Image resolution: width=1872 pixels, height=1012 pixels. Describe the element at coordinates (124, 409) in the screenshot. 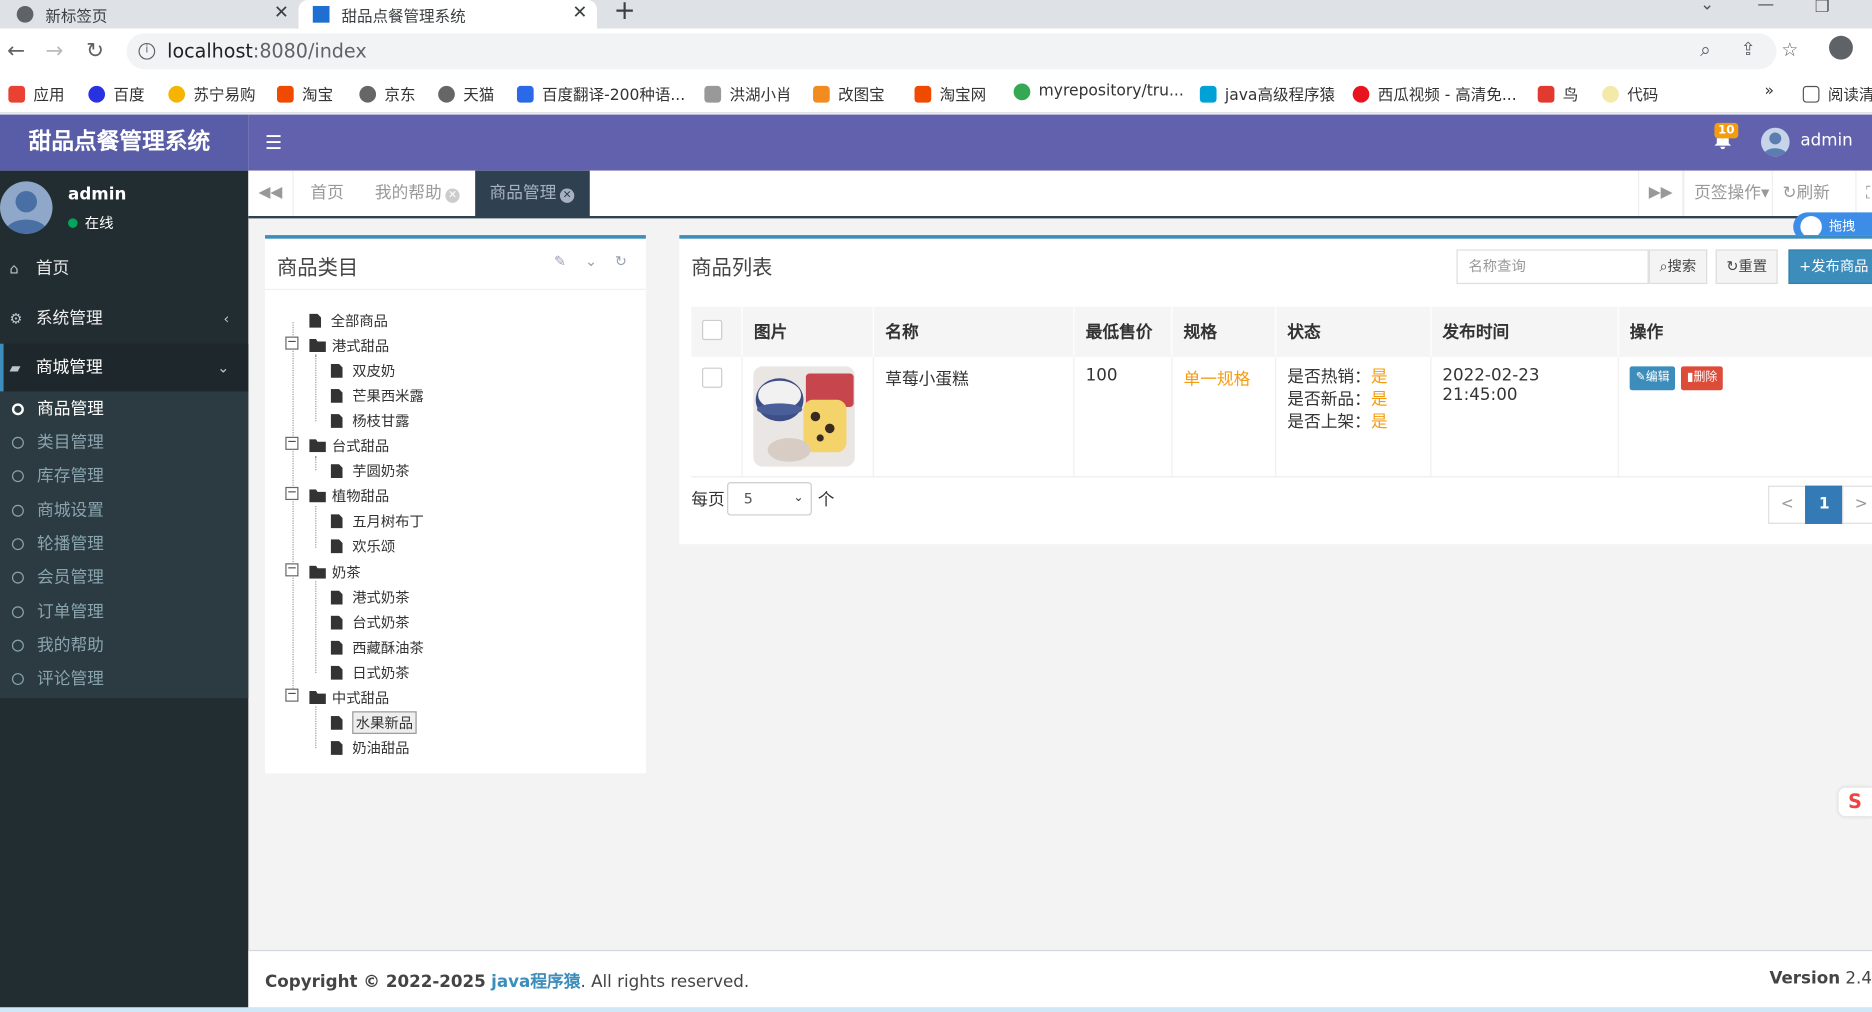

I see `submenu-item: 商品管理` at that location.